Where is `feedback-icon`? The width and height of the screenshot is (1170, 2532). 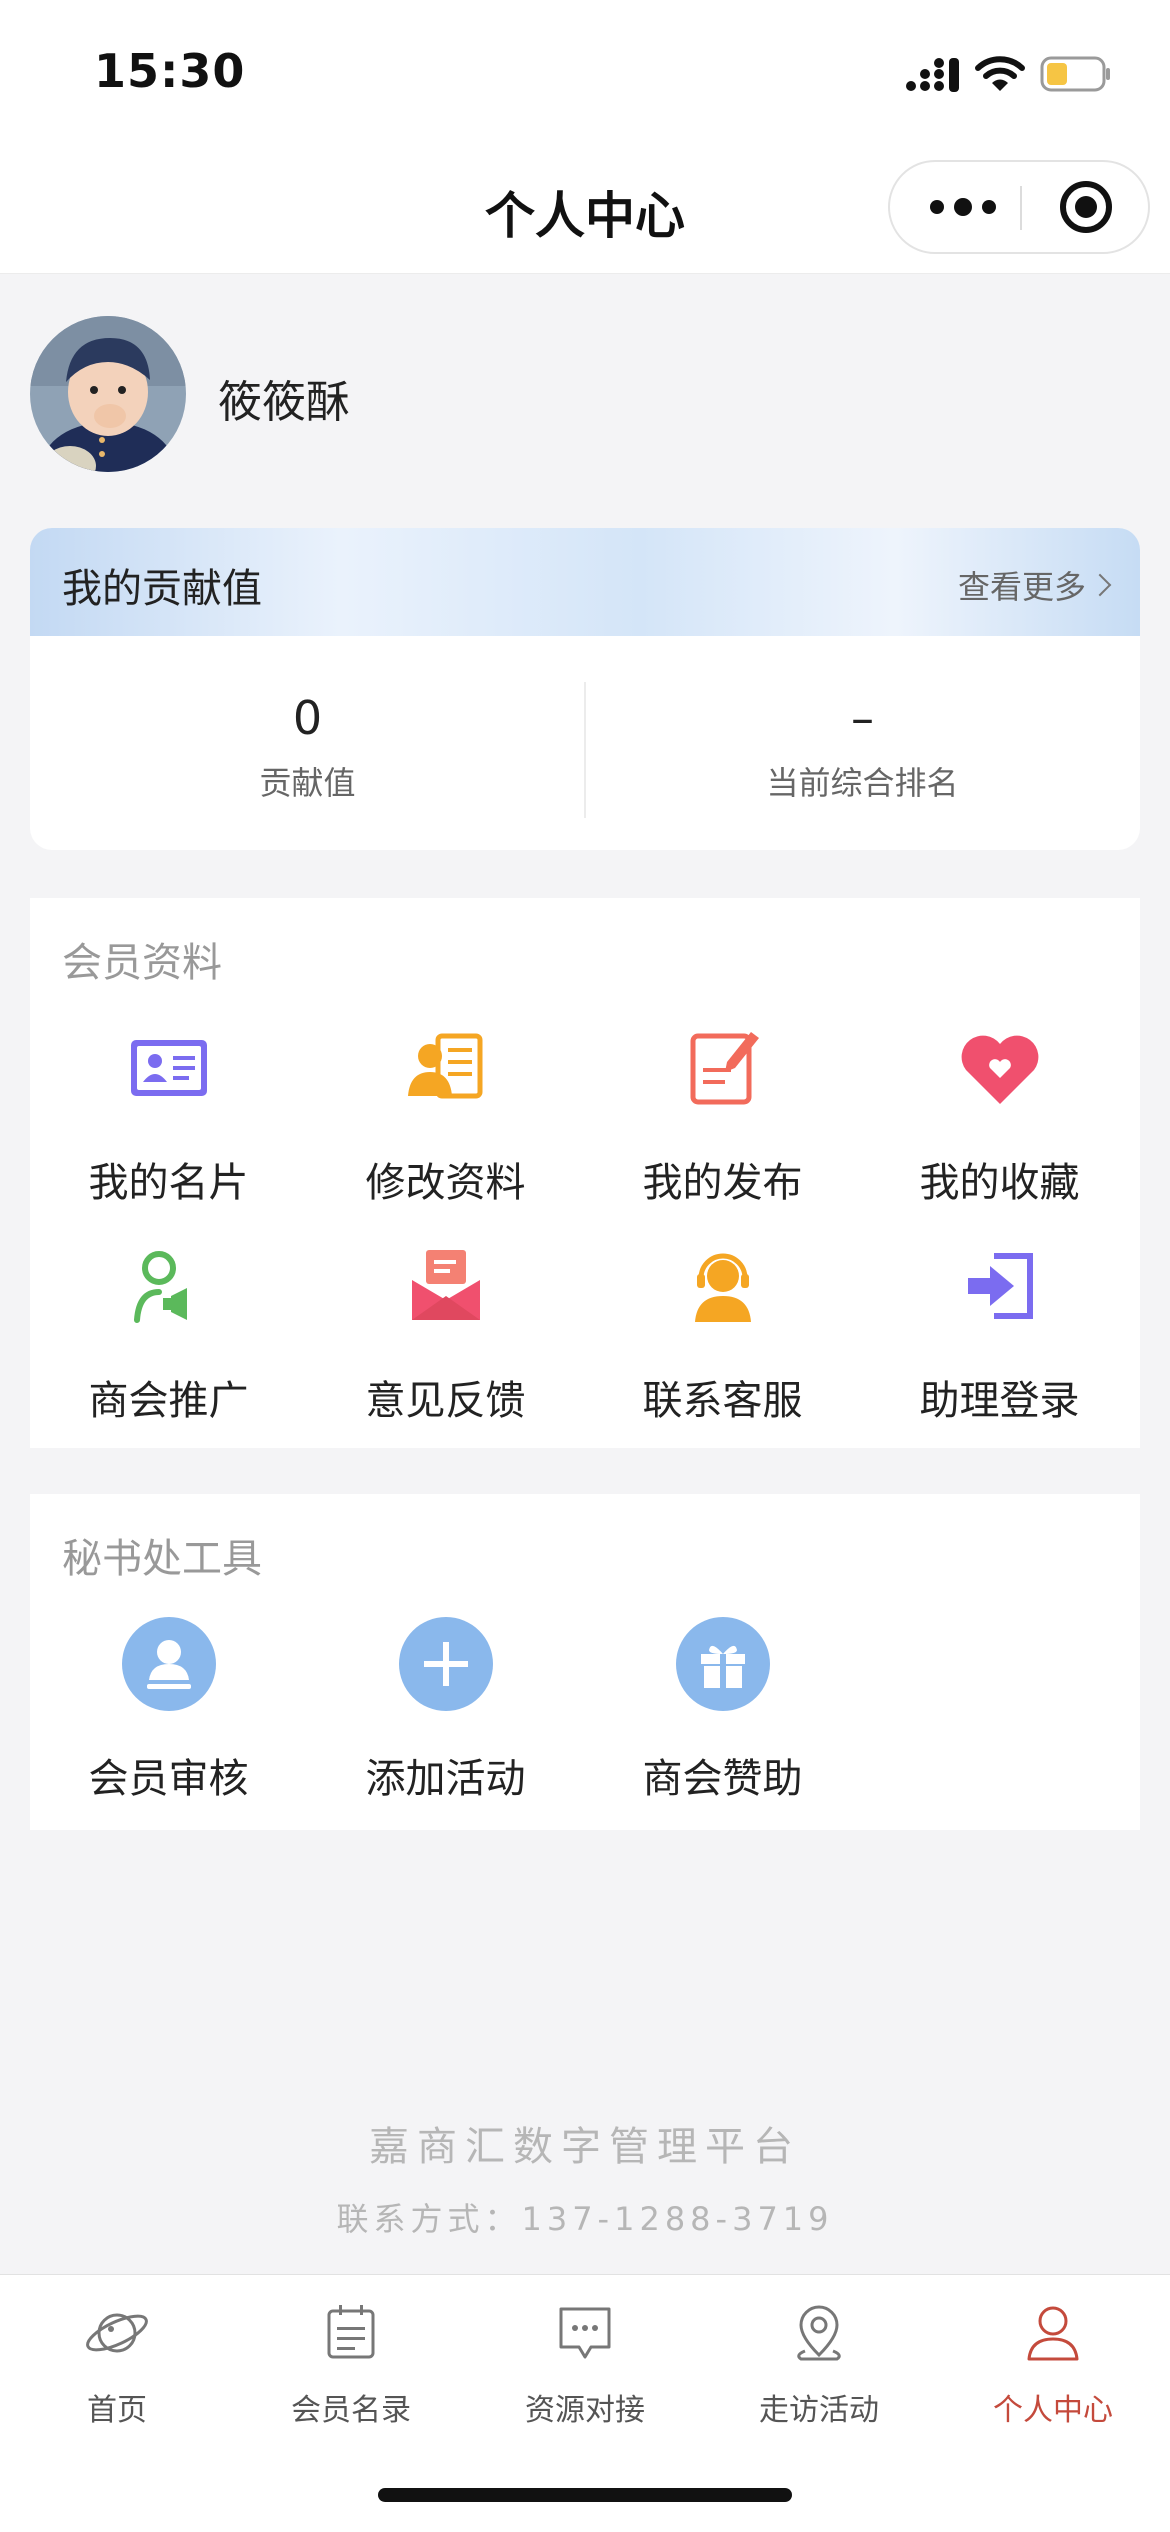 feedback-icon is located at coordinates (445, 1285).